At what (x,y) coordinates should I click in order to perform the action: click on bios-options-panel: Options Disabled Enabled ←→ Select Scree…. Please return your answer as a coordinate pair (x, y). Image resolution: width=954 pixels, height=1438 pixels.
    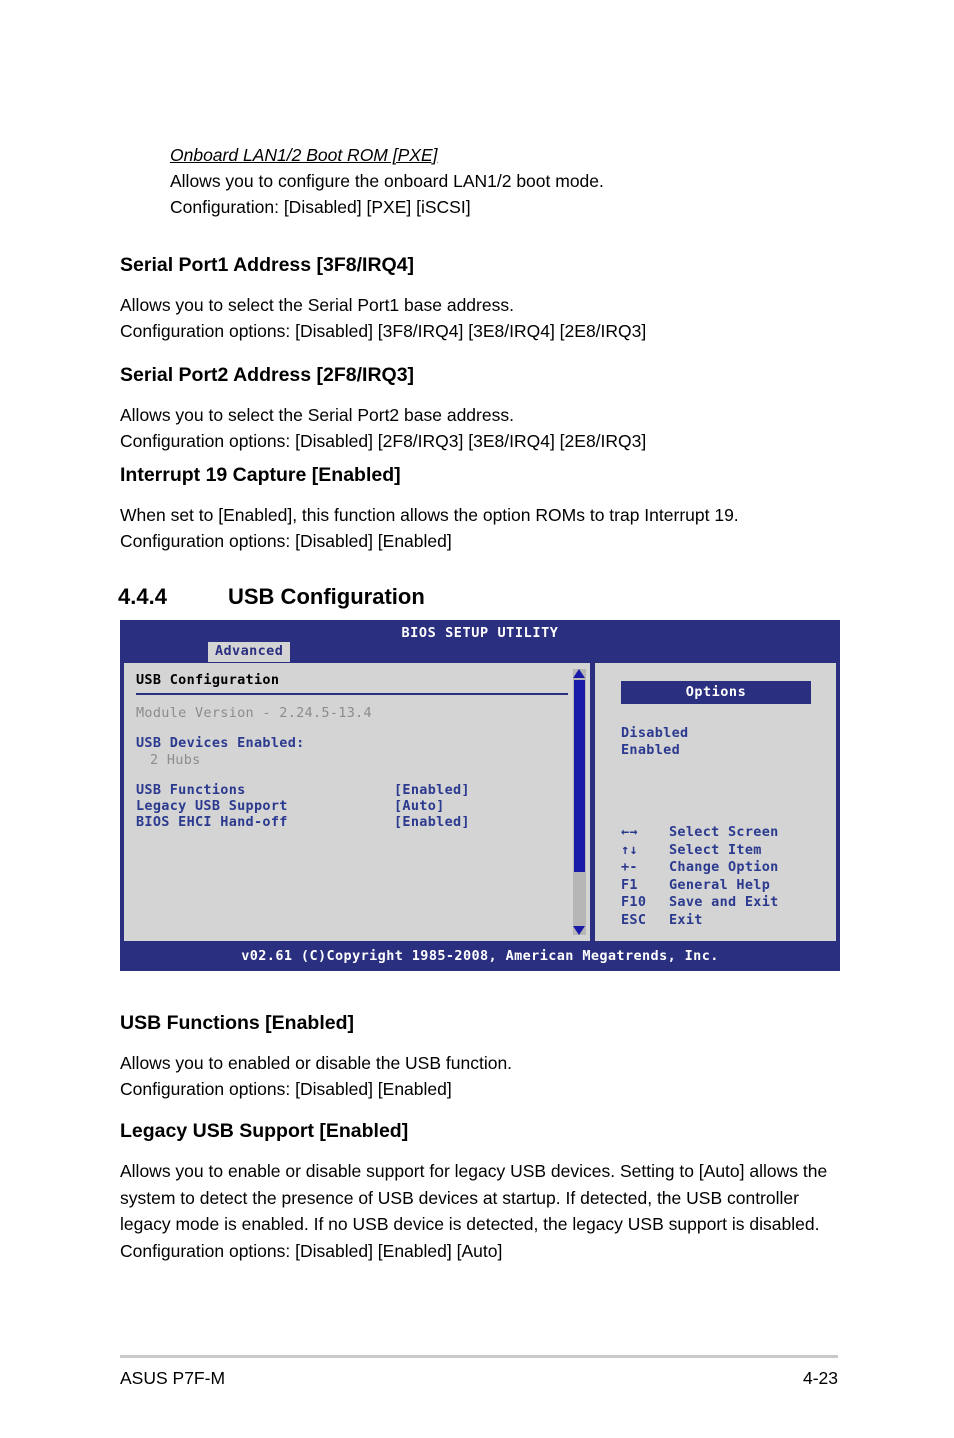
    Looking at the image, I should click on (716, 802).